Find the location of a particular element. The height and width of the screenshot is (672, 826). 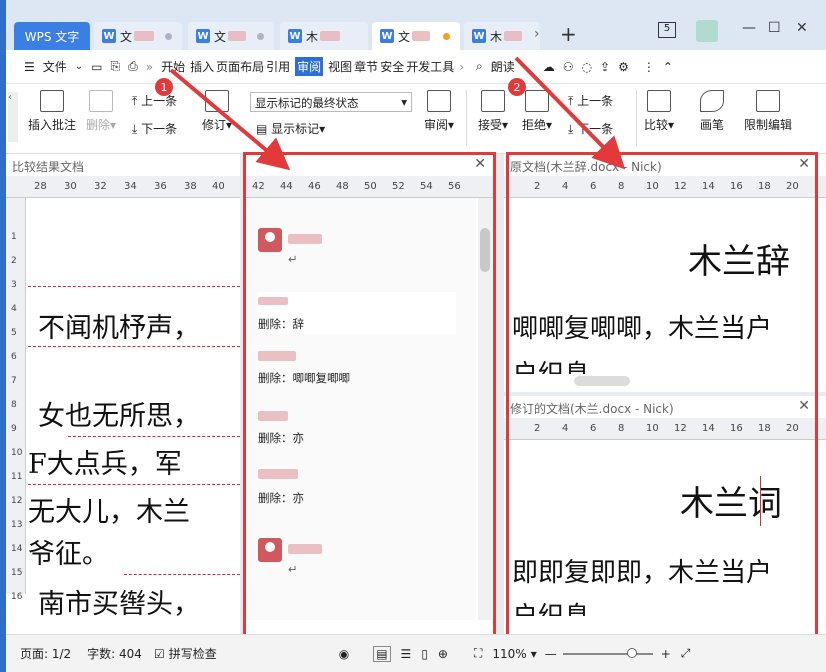

zoom-slider-thumb is located at coordinates (631, 652).